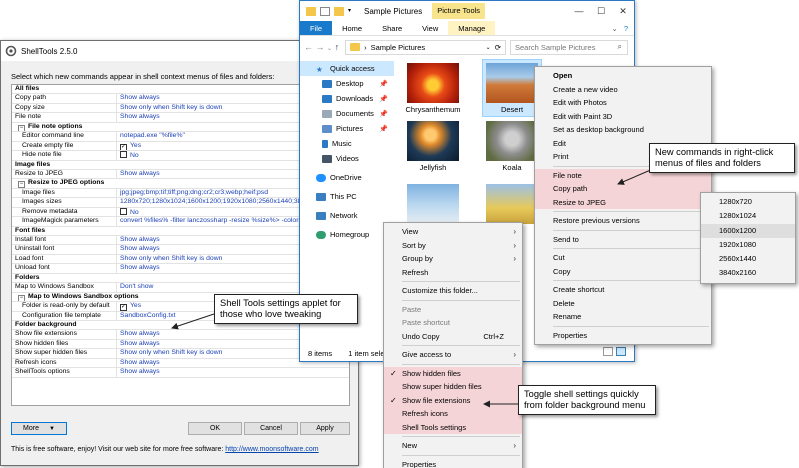 Image resolution: width=799 pixels, height=468 pixels. What do you see at coordinates (339, 11) in the screenshot?
I see `new-folder-icon` at bounding box center [339, 11].